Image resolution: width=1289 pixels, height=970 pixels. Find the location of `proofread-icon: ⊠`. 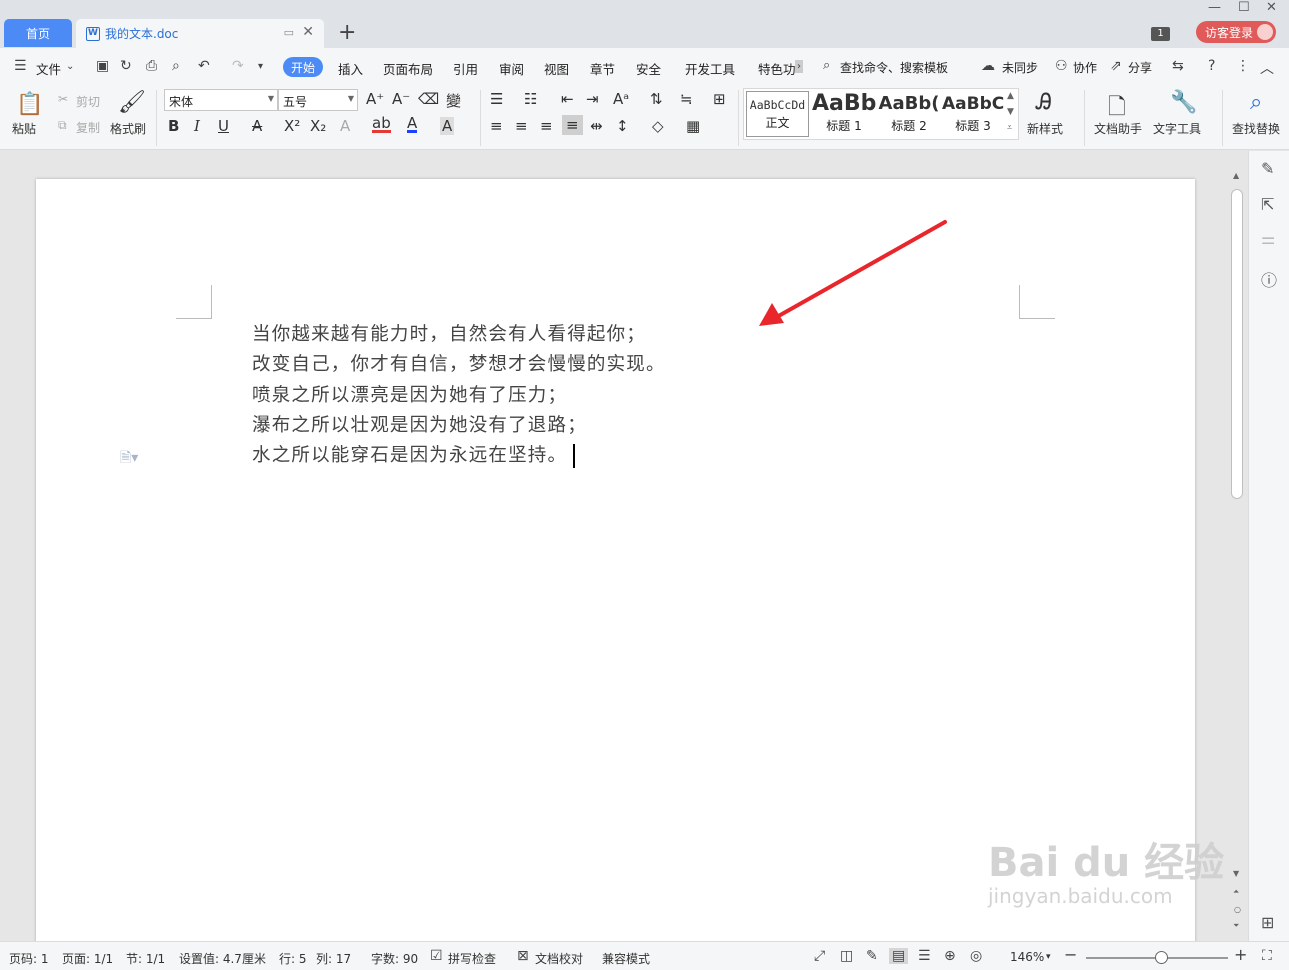

proofread-icon: ⊠ is located at coordinates (523, 956).